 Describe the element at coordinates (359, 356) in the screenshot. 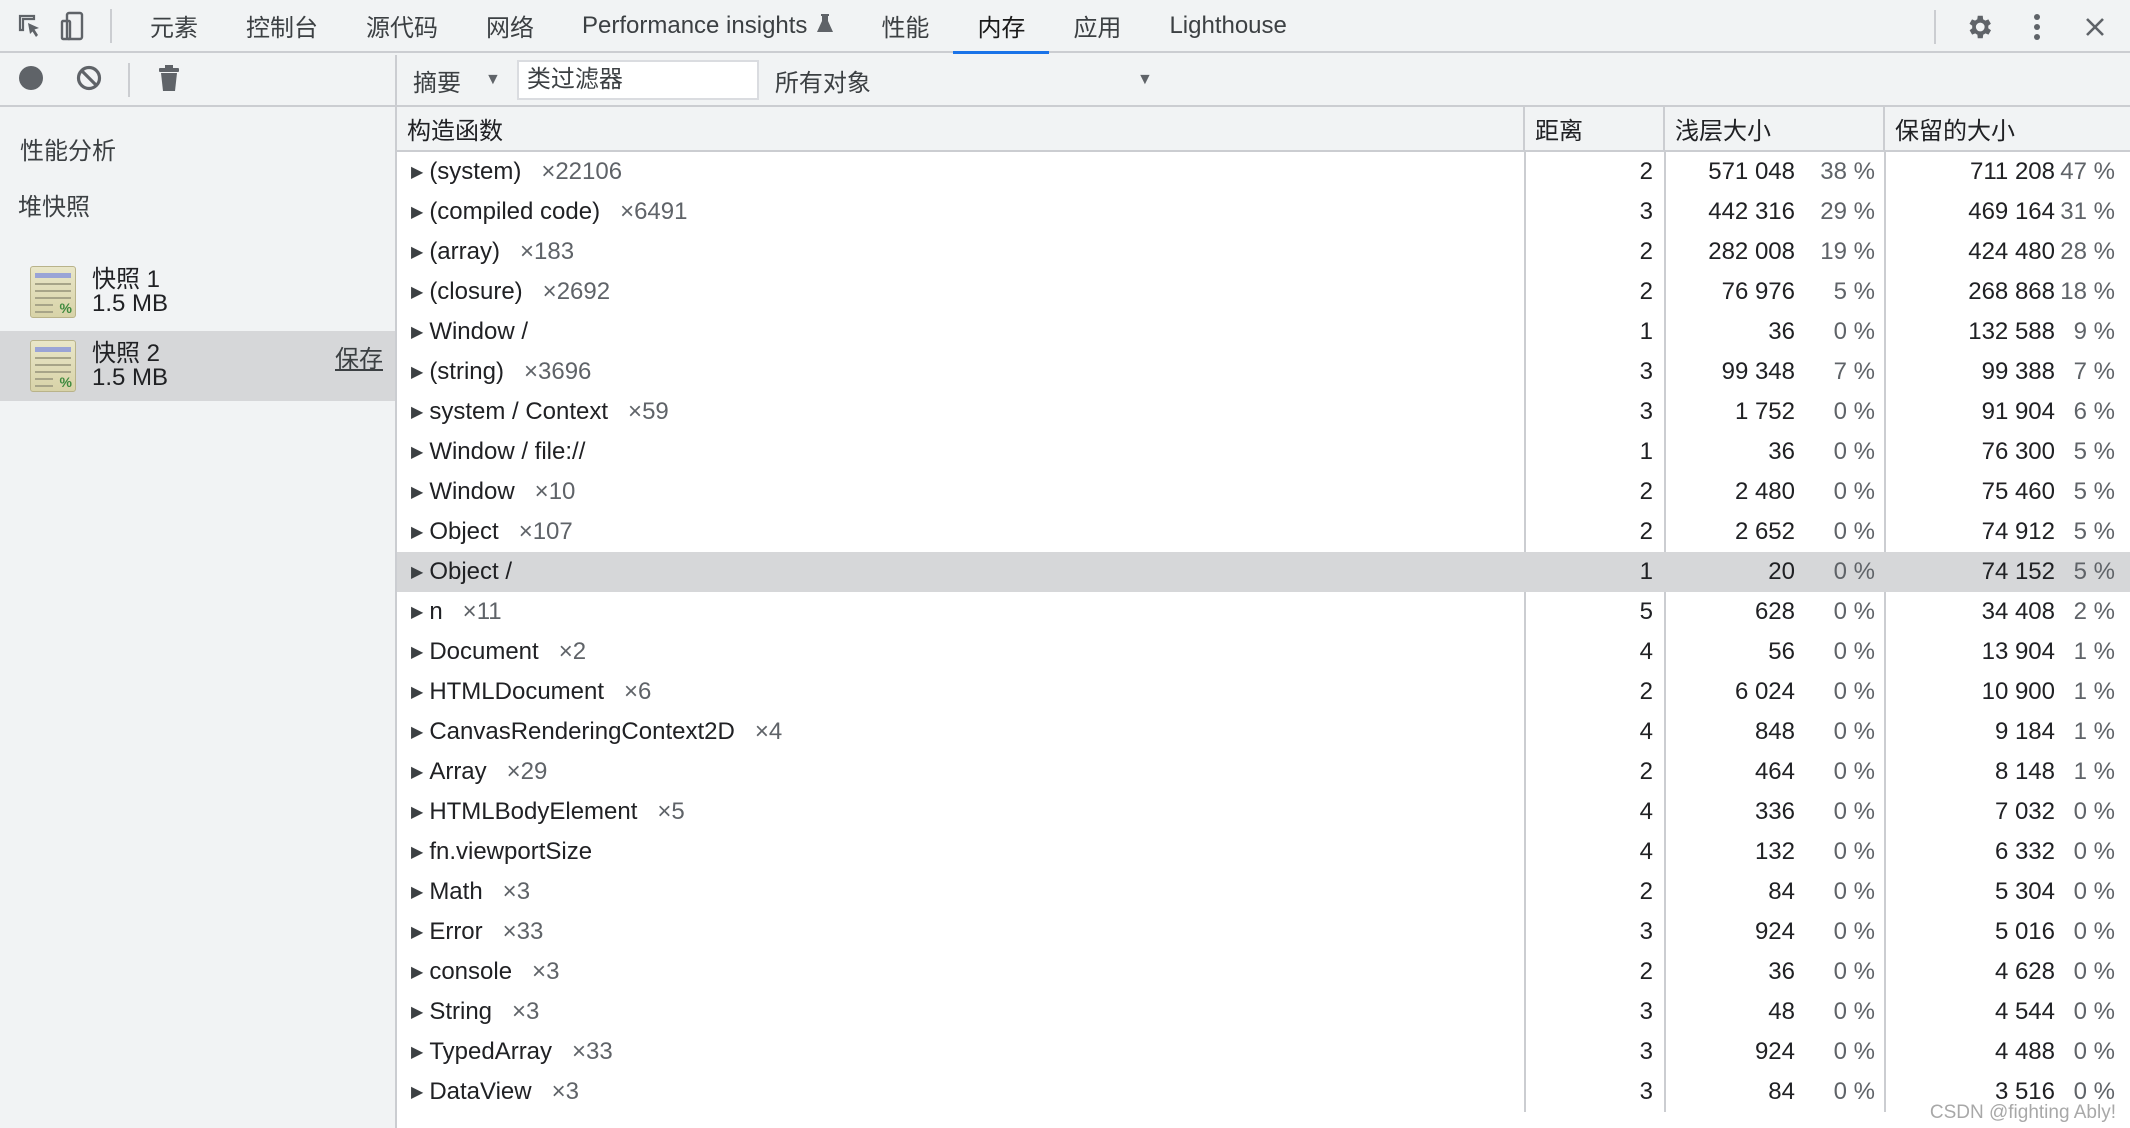

I see `save-snapshot-link: 保存` at that location.